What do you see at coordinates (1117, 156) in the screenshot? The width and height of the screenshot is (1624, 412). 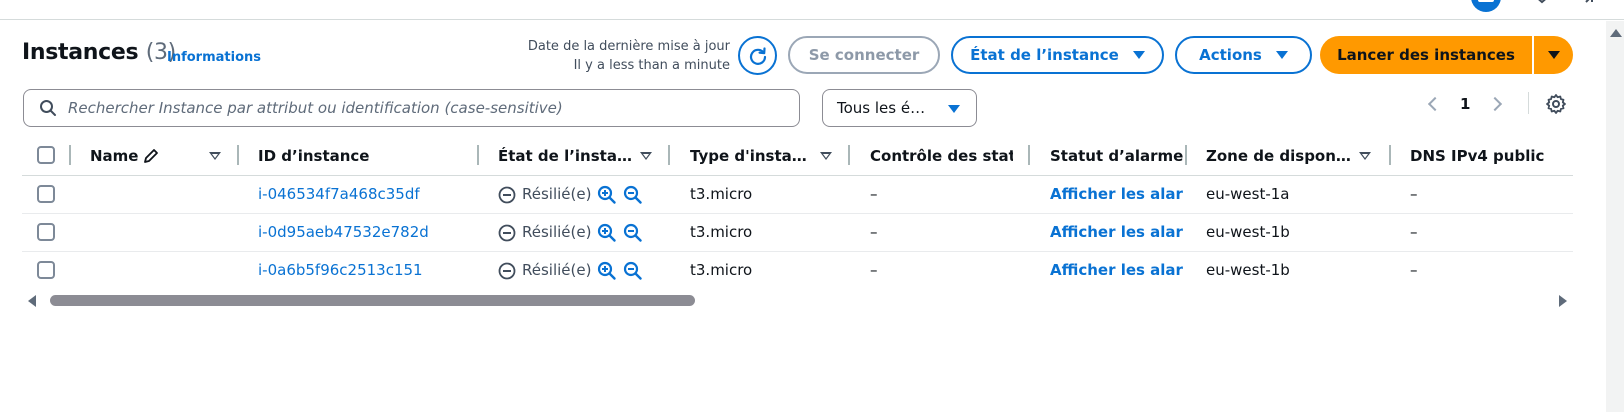 I see `header-alarm-status: Statut d’alarme` at bounding box center [1117, 156].